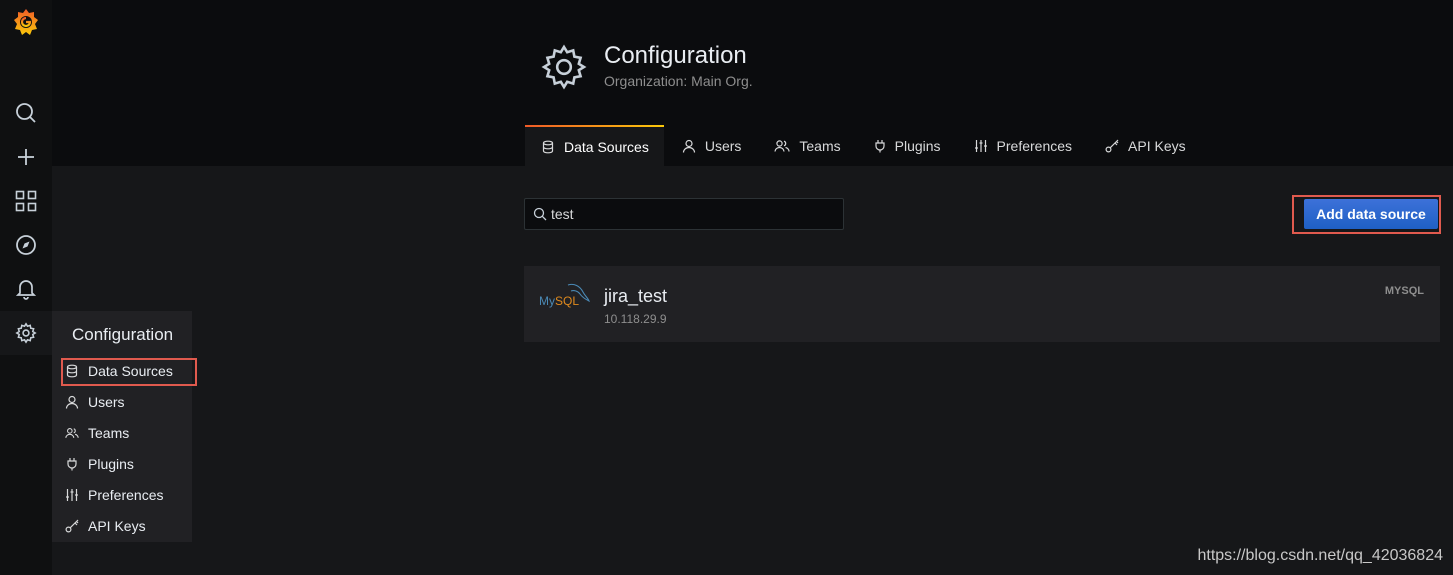 The image size is (1453, 575). I want to click on search-input, so click(686, 214).